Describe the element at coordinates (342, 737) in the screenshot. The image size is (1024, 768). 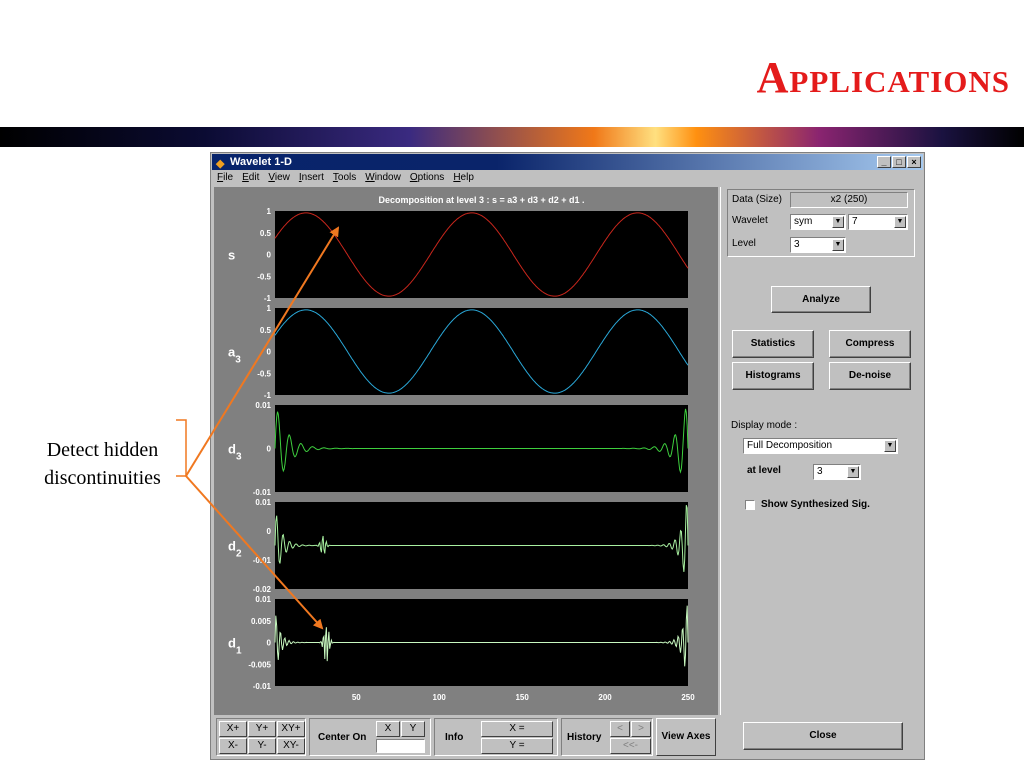
I see `center-on-label: Center On` at that location.